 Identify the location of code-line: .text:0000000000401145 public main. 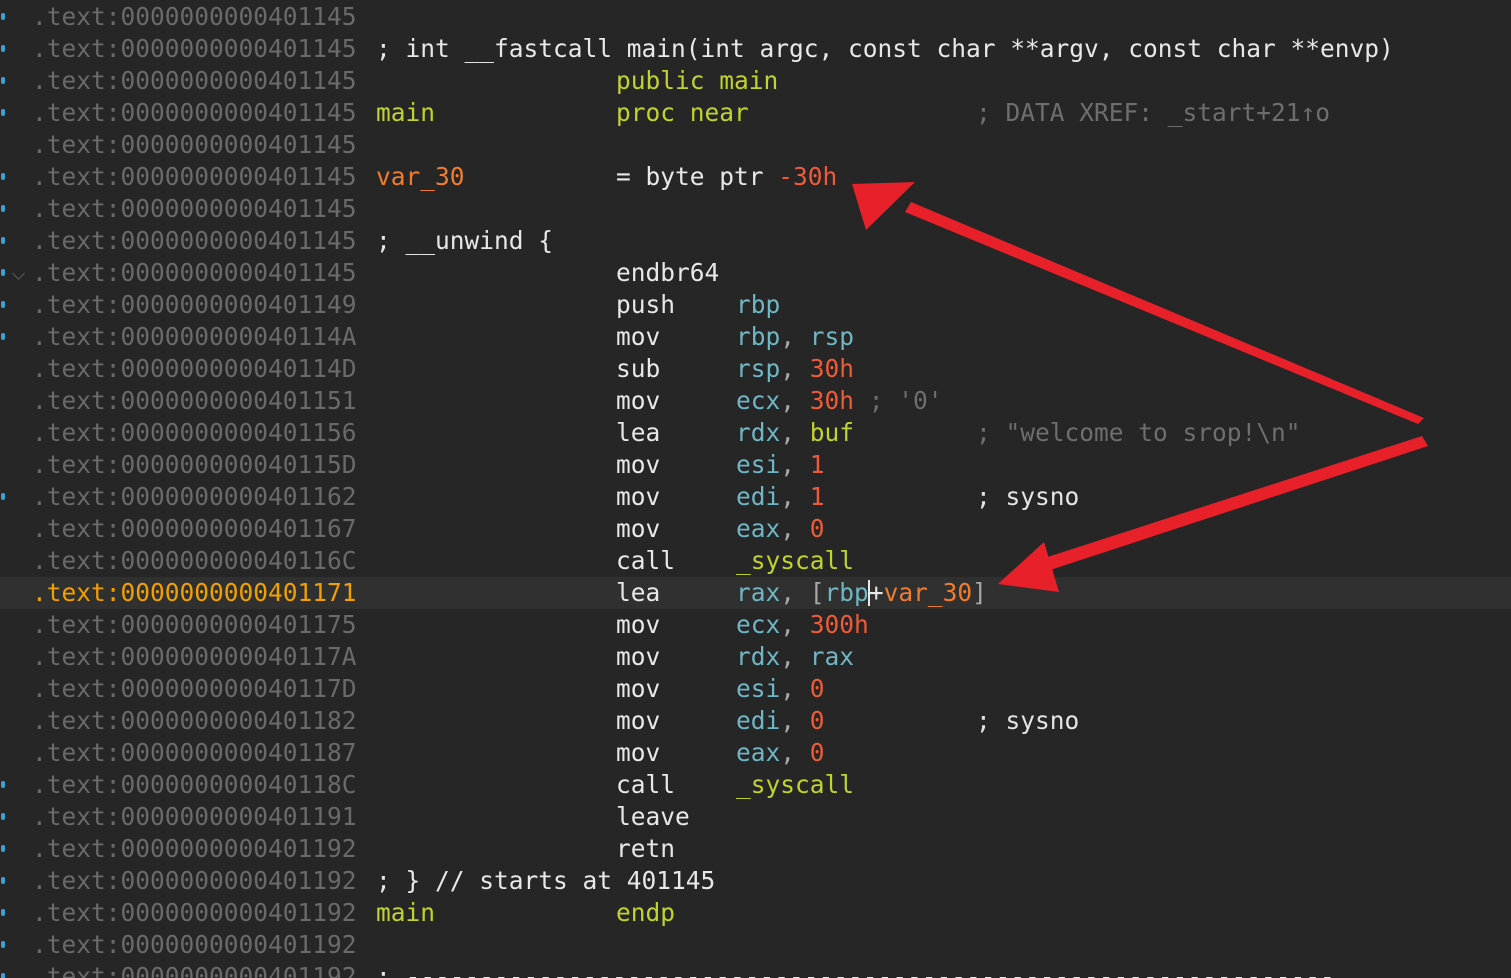
(755, 81).